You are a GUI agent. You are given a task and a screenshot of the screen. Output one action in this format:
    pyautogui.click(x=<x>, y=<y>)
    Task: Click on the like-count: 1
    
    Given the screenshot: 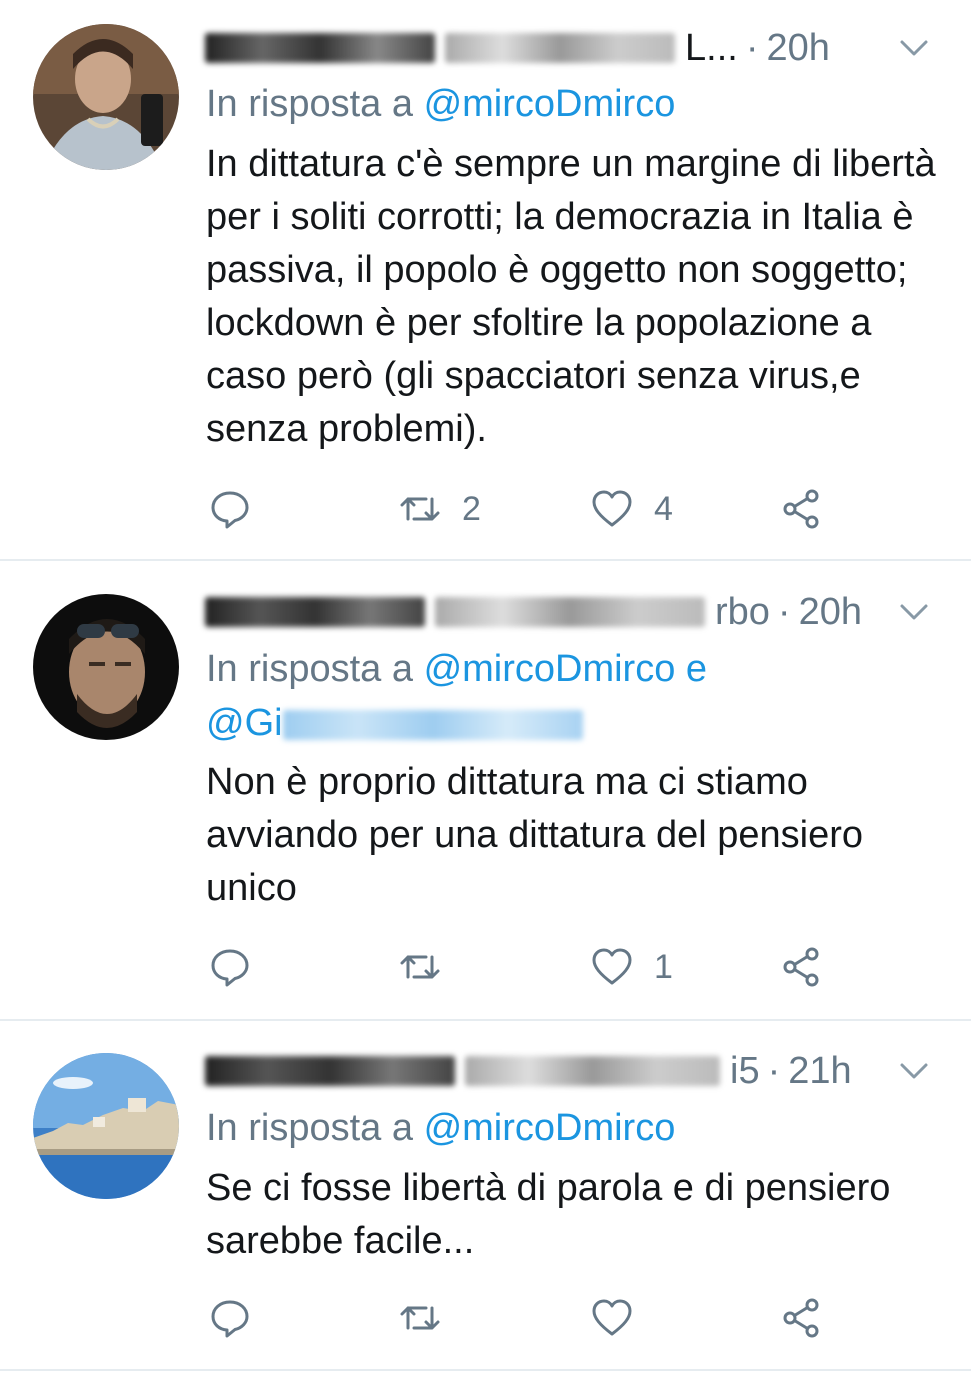 What is the action you would take?
    pyautogui.click(x=663, y=966)
    